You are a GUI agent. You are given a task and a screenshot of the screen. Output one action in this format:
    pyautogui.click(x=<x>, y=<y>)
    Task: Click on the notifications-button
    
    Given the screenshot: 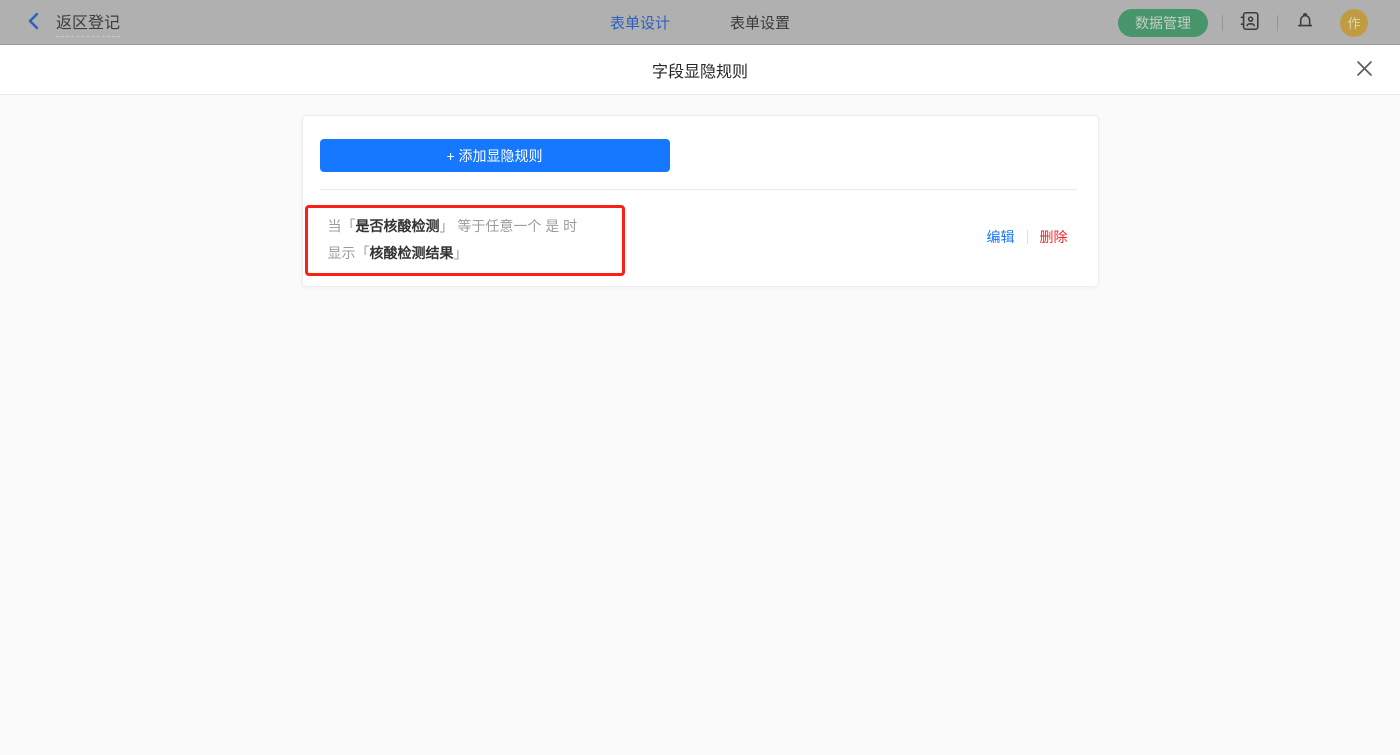 What is the action you would take?
    pyautogui.click(x=1305, y=23)
    